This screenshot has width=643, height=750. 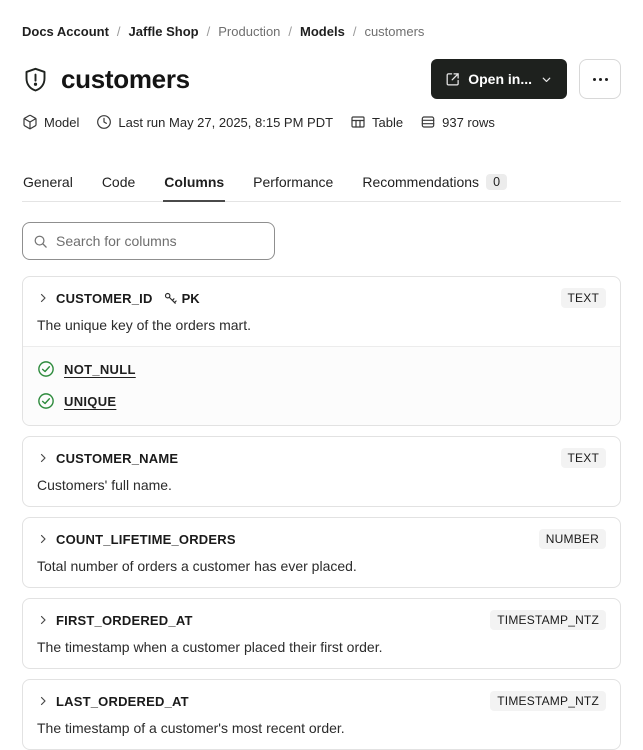 What do you see at coordinates (321, 620) in the screenshot?
I see `column-card-header: FIRST_ORDERED_AT TIMESTAMP_NTZ` at bounding box center [321, 620].